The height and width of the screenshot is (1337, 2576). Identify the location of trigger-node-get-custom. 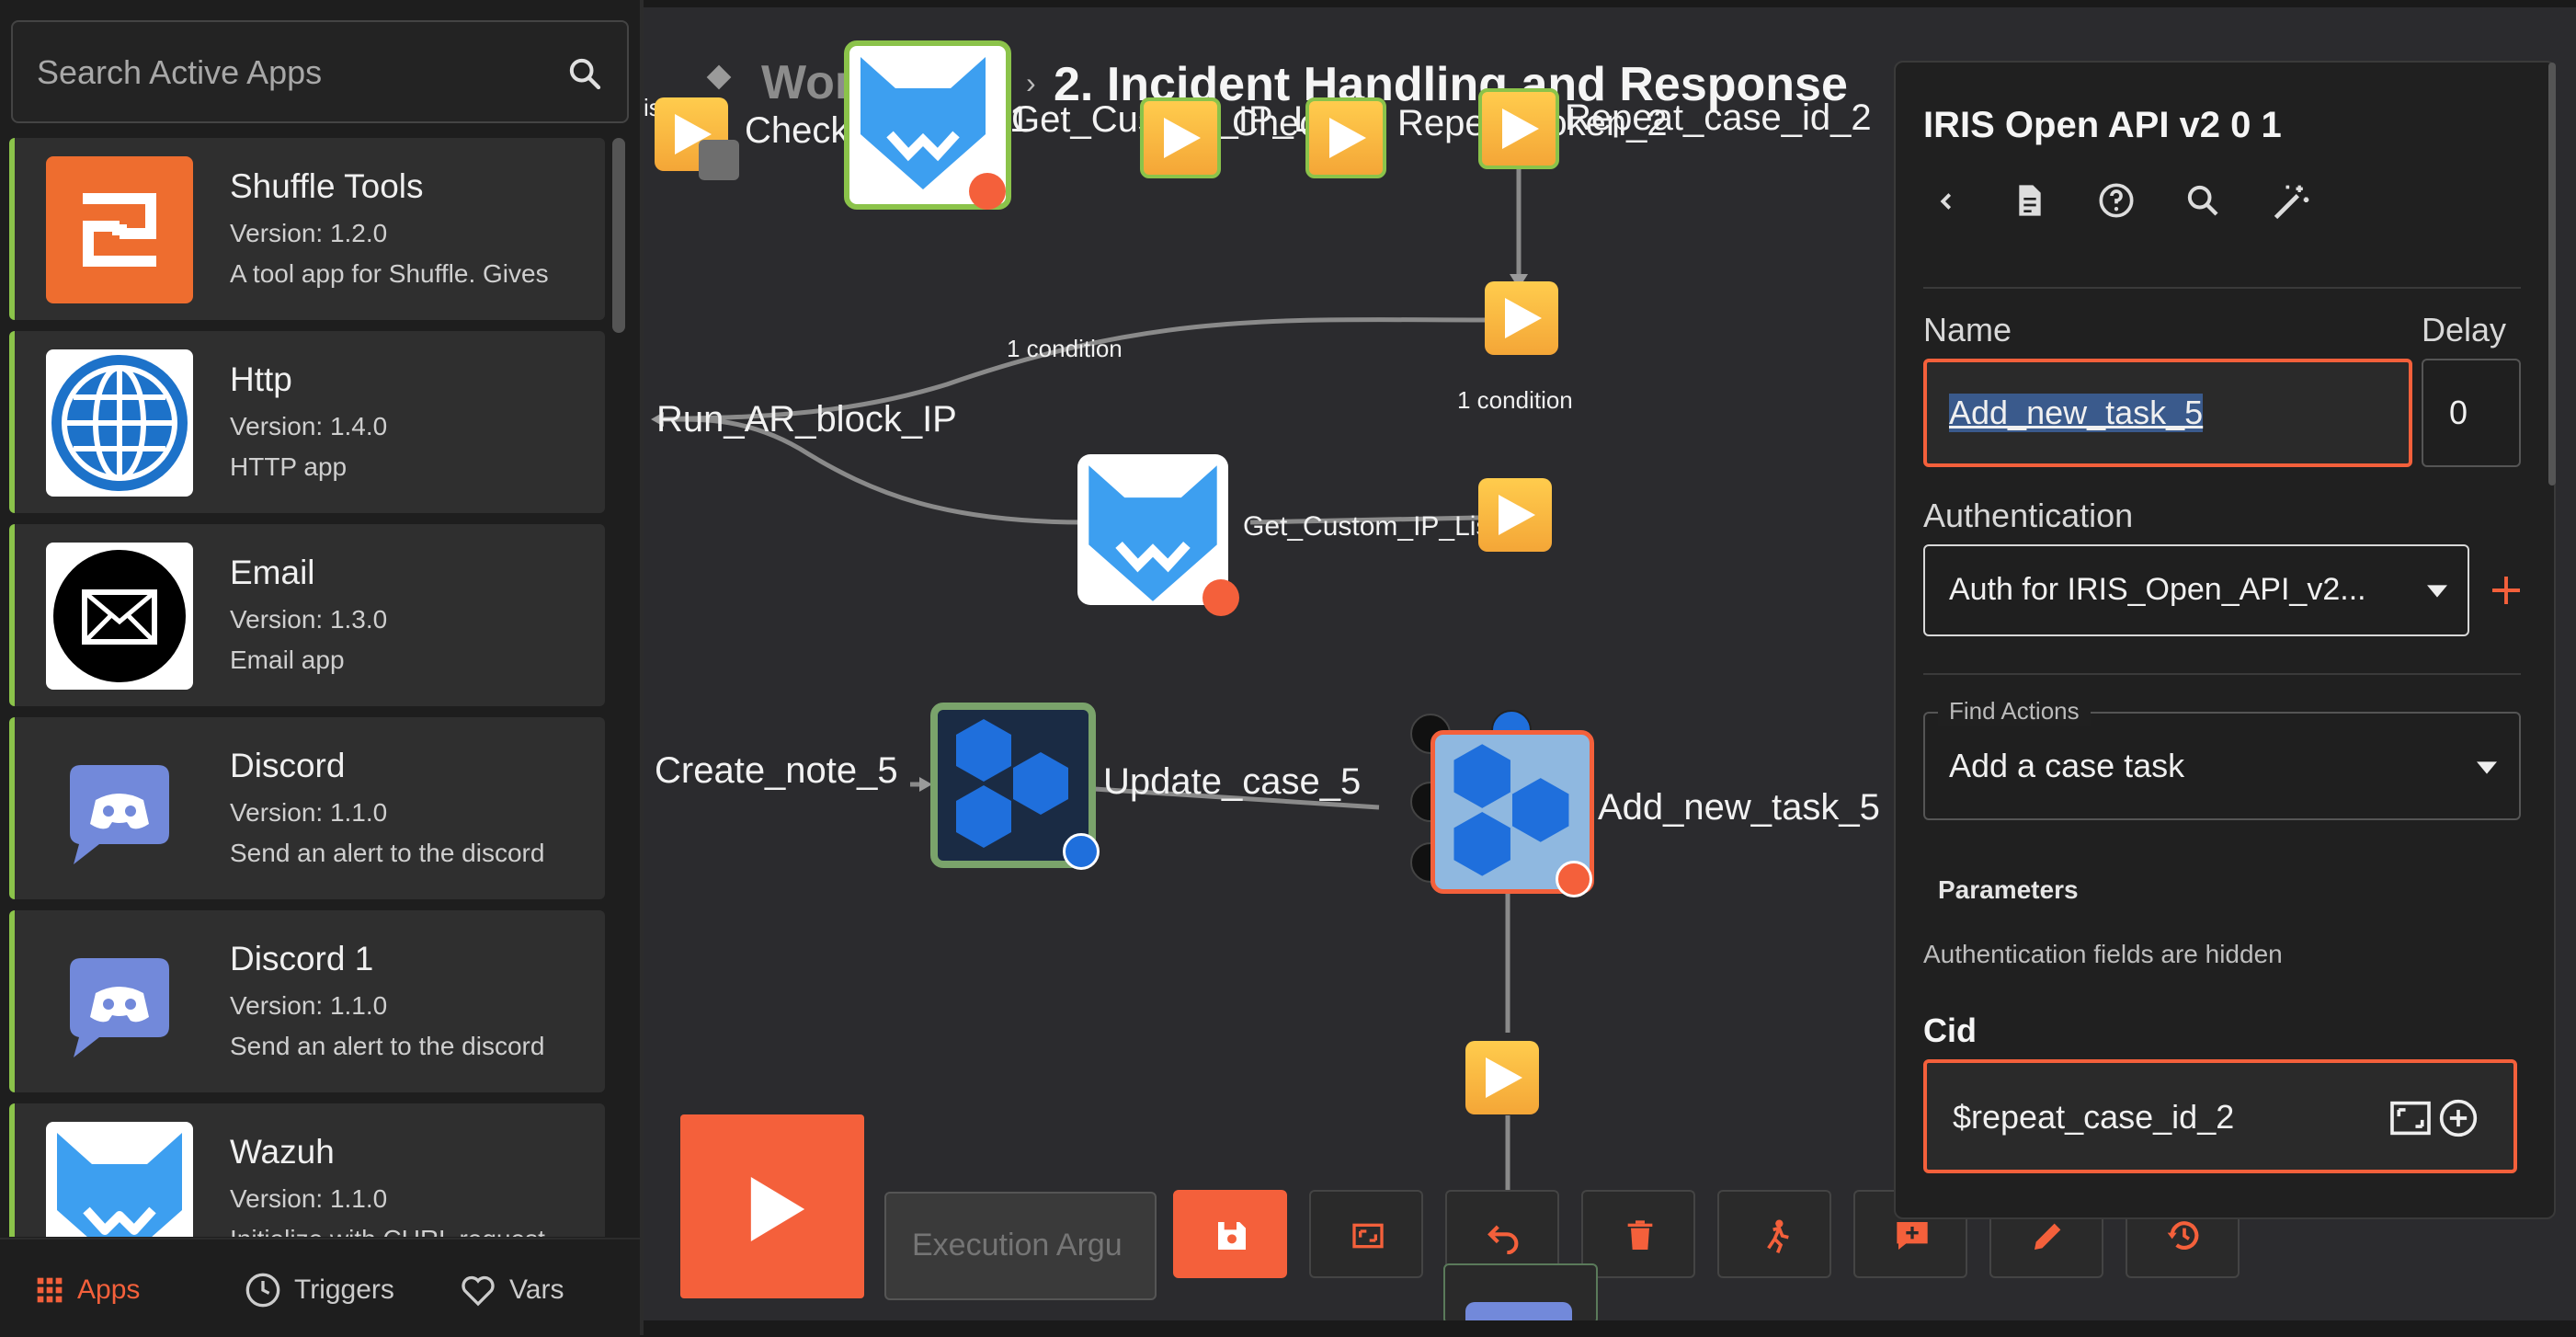
(1180, 137).